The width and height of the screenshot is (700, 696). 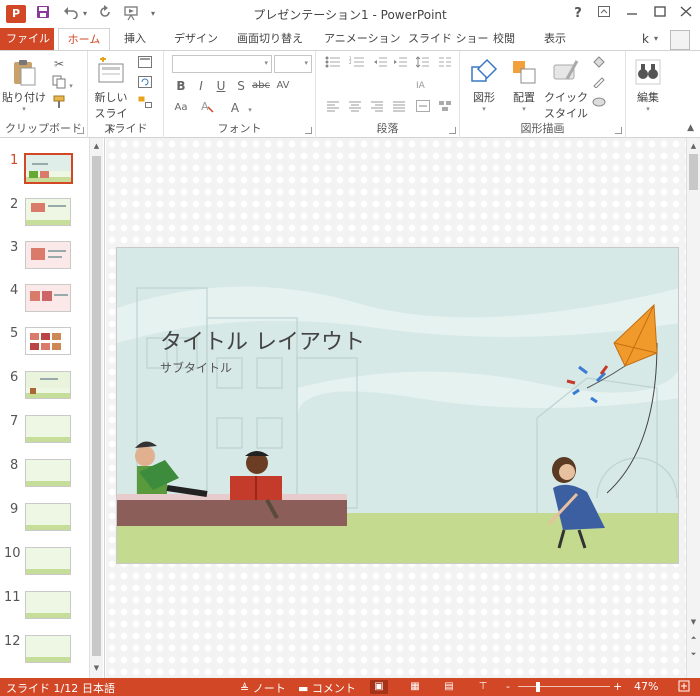 What do you see at coordinates (59, 64) in the screenshot?
I see `cut-icon: ✂` at bounding box center [59, 64].